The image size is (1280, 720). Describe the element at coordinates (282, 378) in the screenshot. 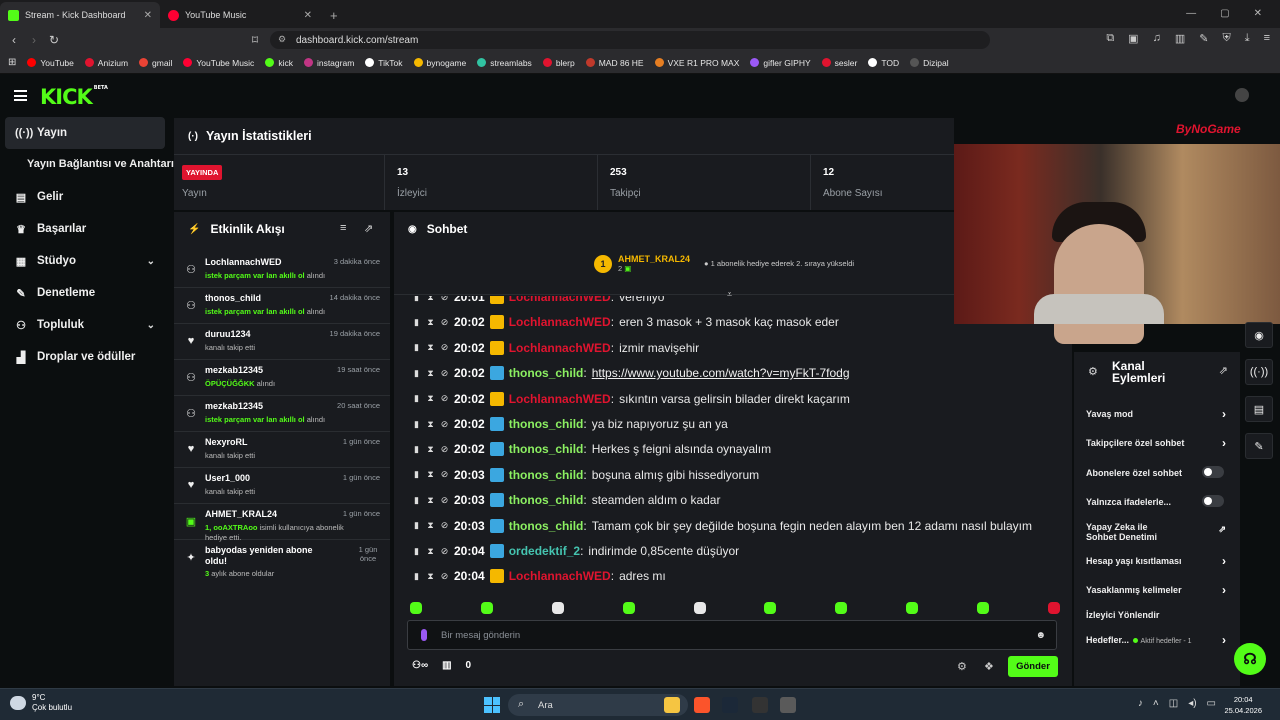

I see `activity-item: ⚇ mezkab12345 19 saat önce ÖPÜÇÜĞĞKK alındı` at that location.